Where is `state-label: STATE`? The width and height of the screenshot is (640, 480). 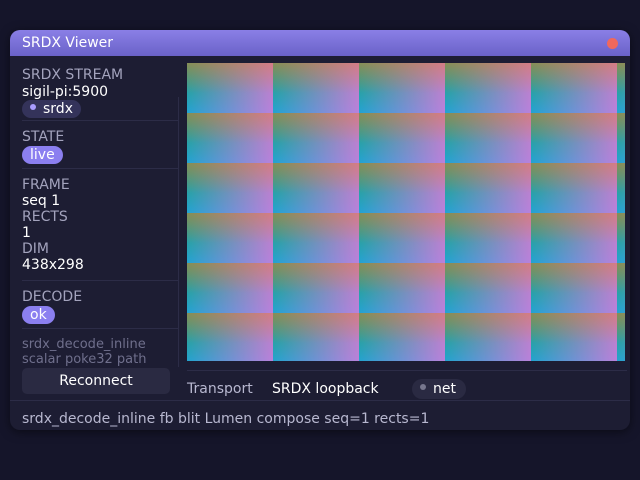
state-label: STATE is located at coordinates (43, 137).